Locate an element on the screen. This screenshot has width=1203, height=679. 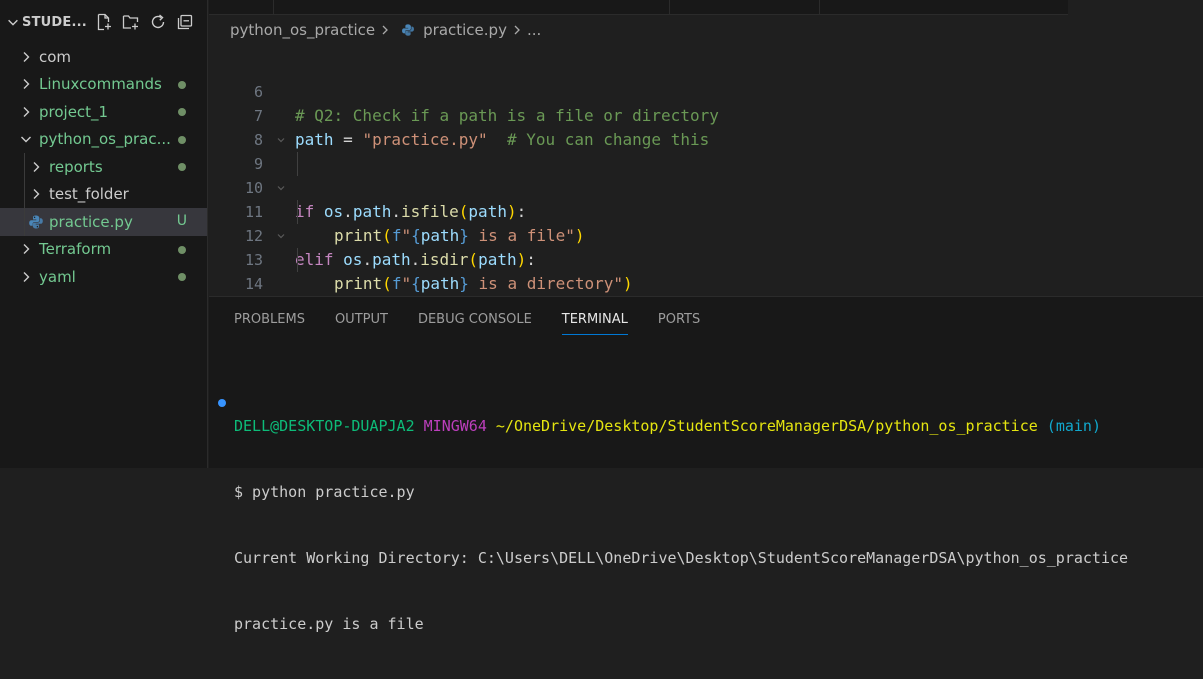
editor-tab-bar is located at coordinates (706, 7).